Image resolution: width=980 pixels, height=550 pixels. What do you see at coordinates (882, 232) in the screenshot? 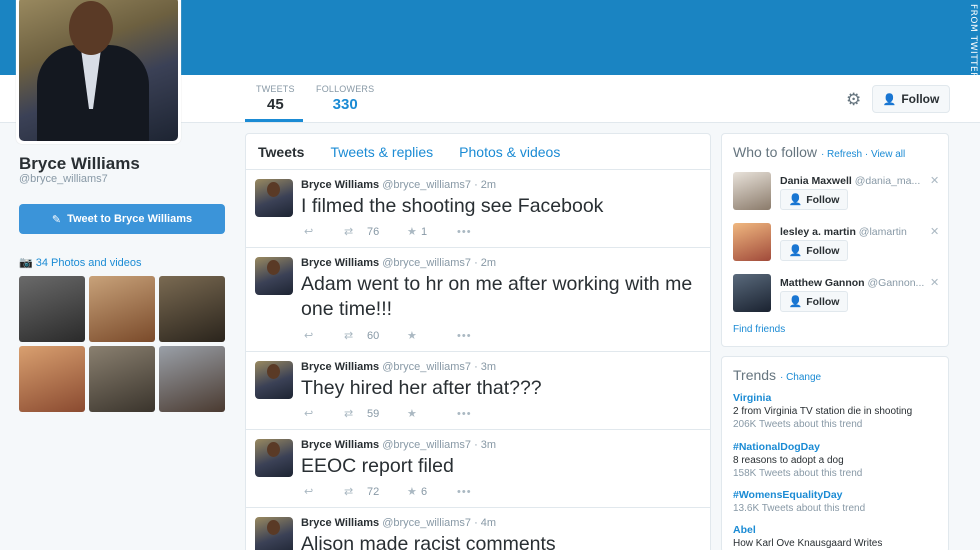
I see `suggestion-handle: @lamartin` at bounding box center [882, 232].